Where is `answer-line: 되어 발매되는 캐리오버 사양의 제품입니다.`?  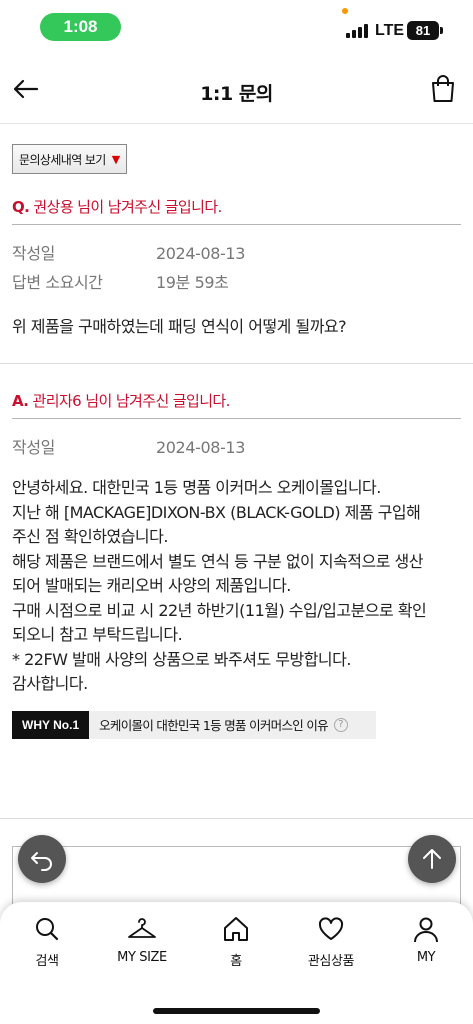 answer-line: 되어 발매되는 캐리오버 사양의 제품입니다. is located at coordinates (151, 585).